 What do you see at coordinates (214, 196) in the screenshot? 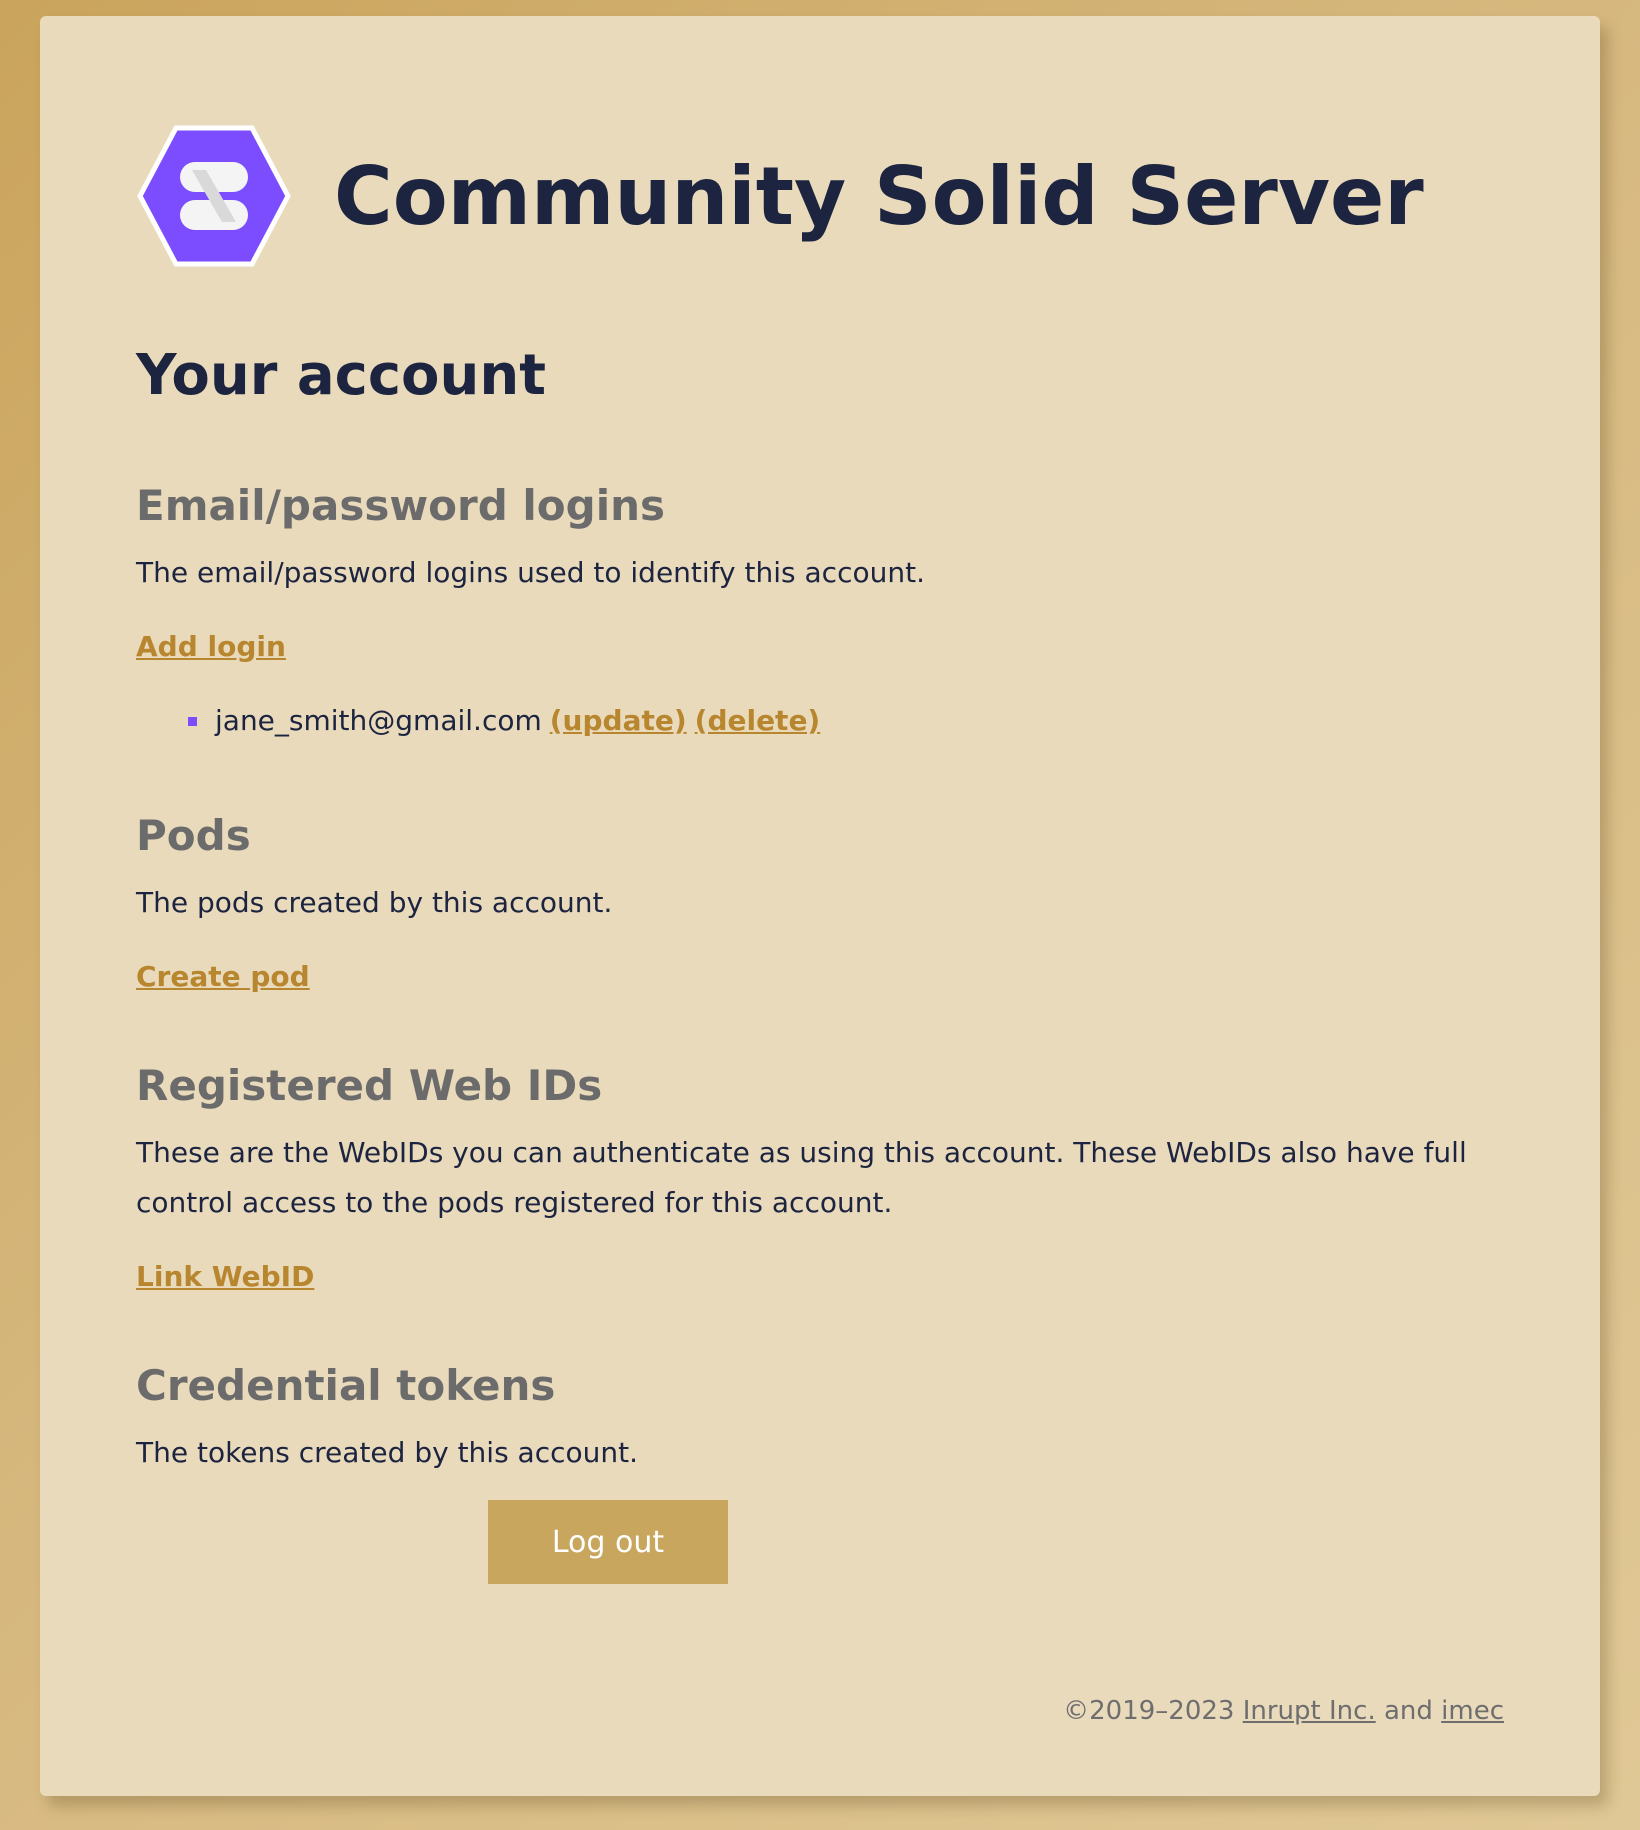
I see `solid-logo-icon` at bounding box center [214, 196].